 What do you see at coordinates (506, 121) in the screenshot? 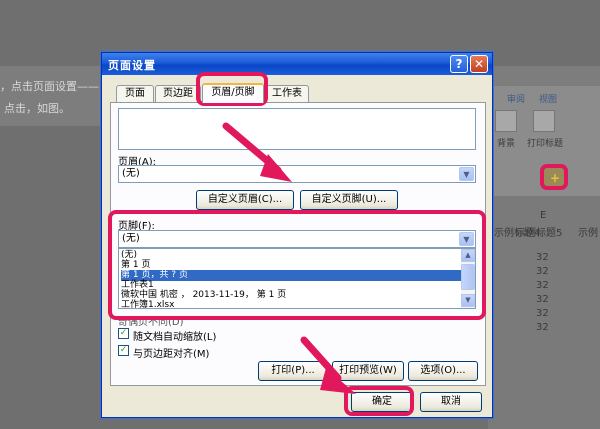
I see `background-image-icon` at bounding box center [506, 121].